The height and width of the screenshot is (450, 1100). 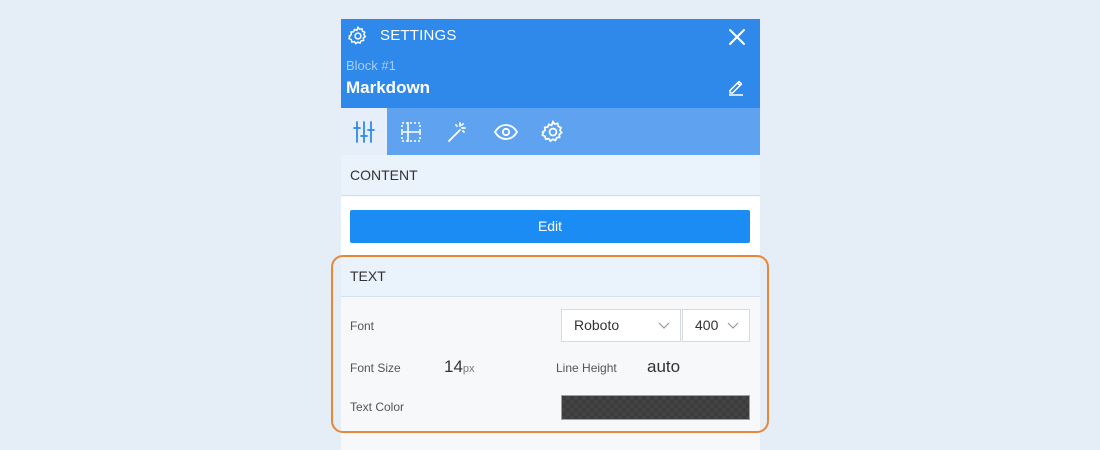 I want to click on content-section-body: Edit, so click(x=550, y=226).